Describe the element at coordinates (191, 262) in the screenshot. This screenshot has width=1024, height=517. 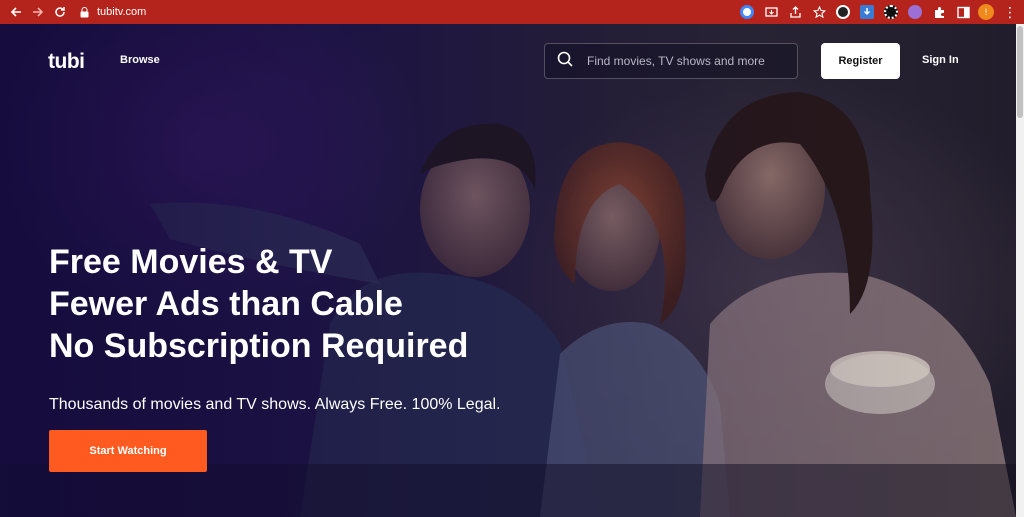
I see `headline-line: Free Movies & TV` at that location.